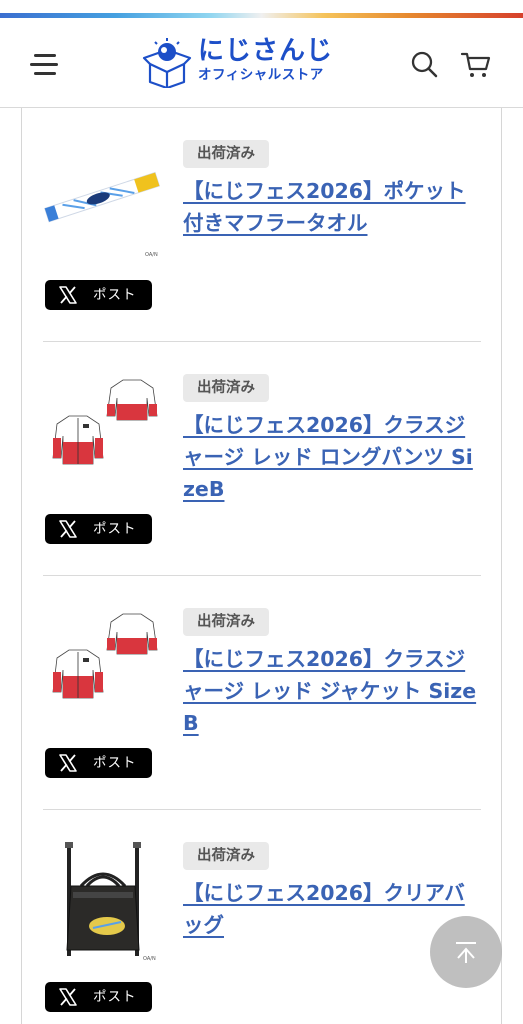  What do you see at coordinates (261, 75) in the screenshot?
I see `logo-sub-text: オフィシャルストア` at bounding box center [261, 75].